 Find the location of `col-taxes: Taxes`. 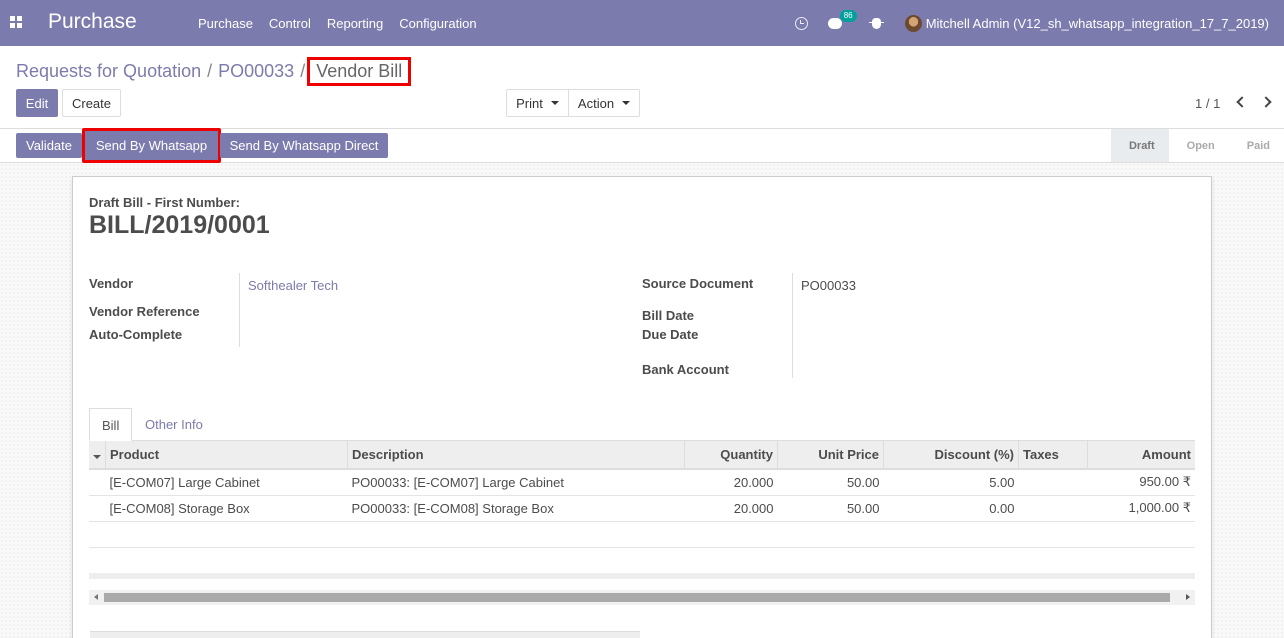

col-taxes: Taxes is located at coordinates (1053, 455).